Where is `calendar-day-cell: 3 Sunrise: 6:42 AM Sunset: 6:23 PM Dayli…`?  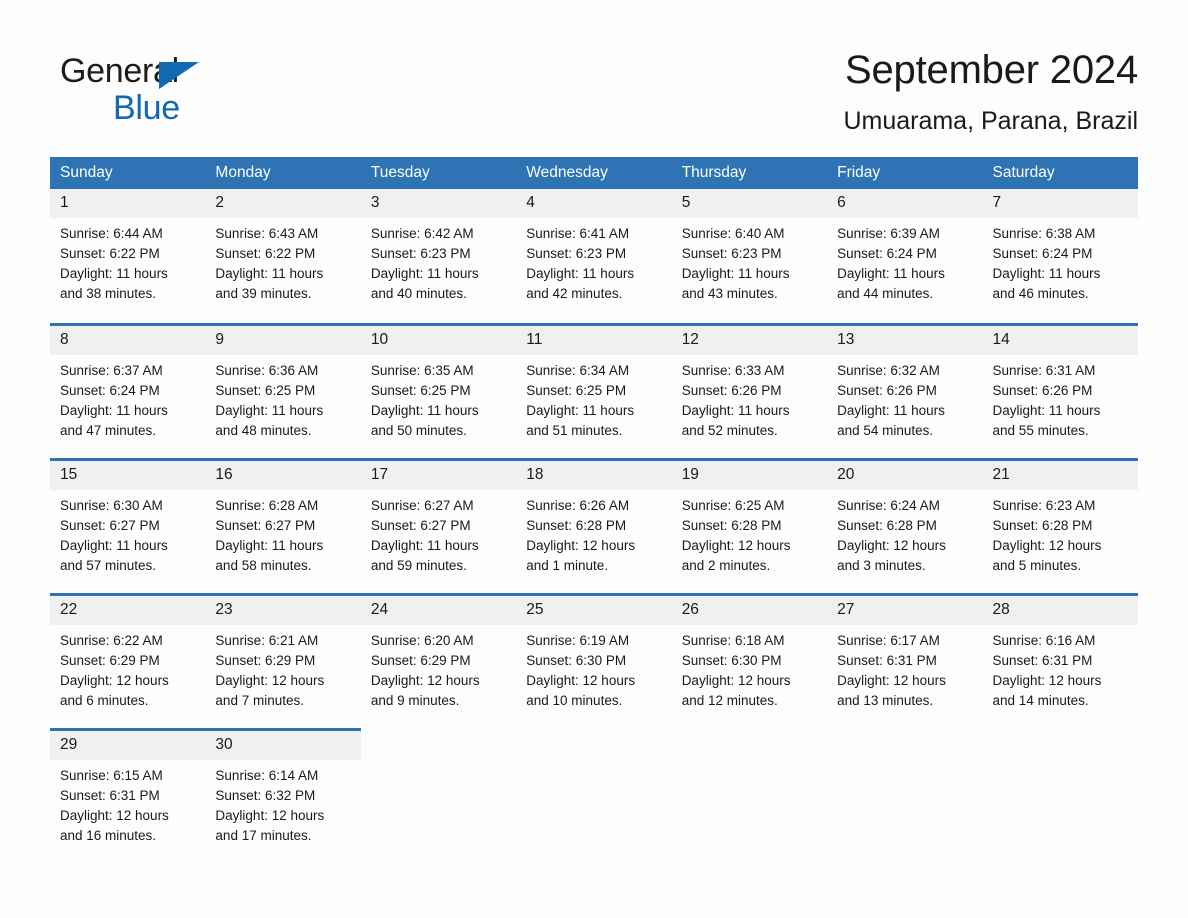 calendar-day-cell: 3 Sunrise: 6:42 AM Sunset: 6:23 PM Dayli… is located at coordinates (438, 256).